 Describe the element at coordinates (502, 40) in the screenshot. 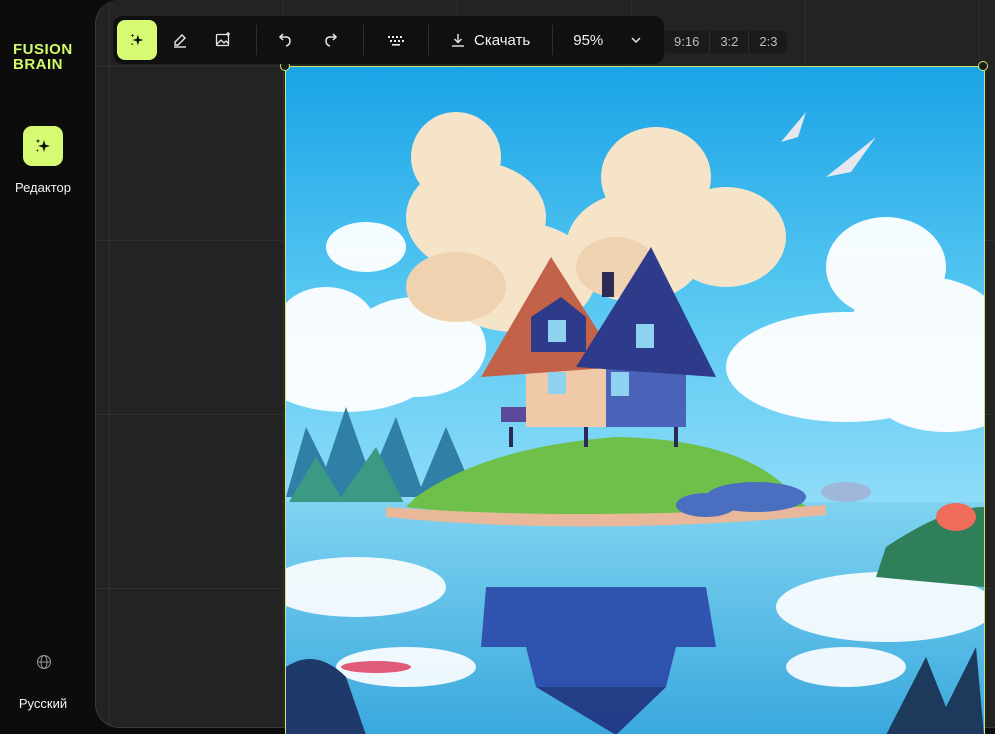

I see `download-label: Скачать` at that location.